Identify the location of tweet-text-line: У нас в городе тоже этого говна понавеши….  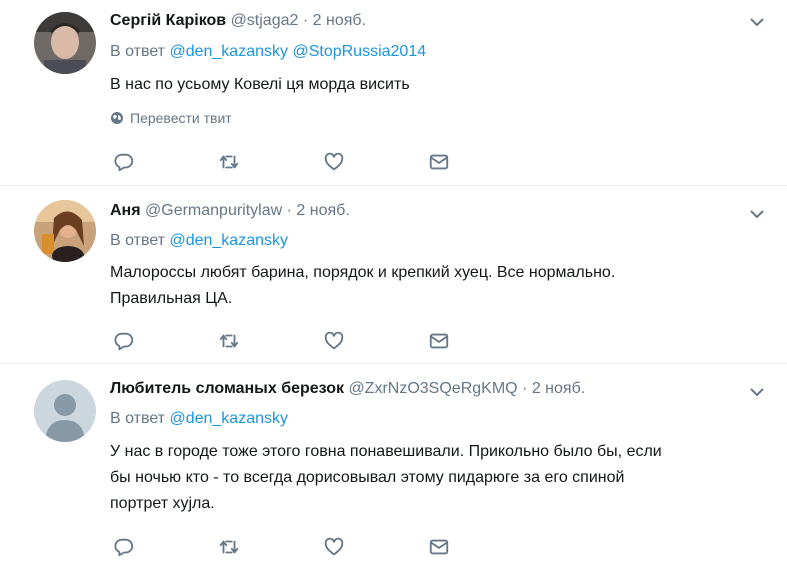
(386, 451).